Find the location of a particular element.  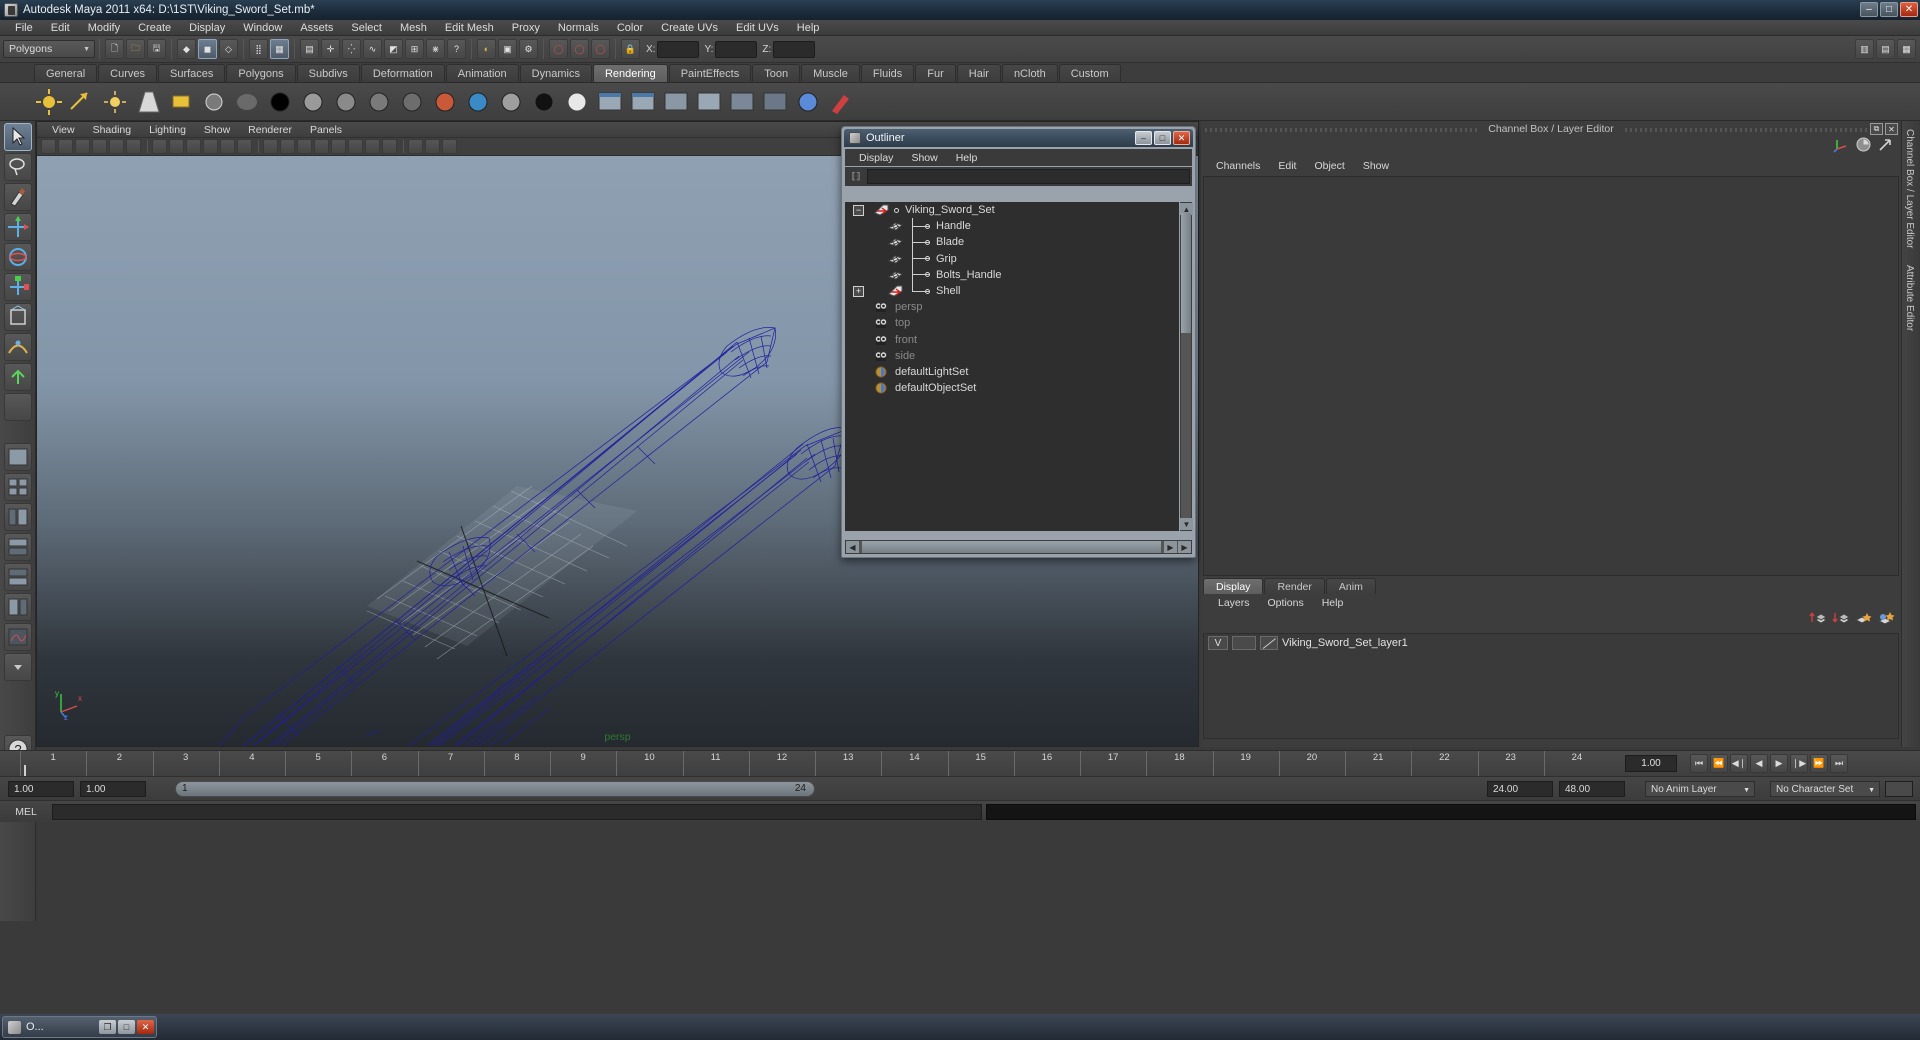

outliner-vertical-scrollbar: ▲ ▼ is located at coordinates (1186, 366).